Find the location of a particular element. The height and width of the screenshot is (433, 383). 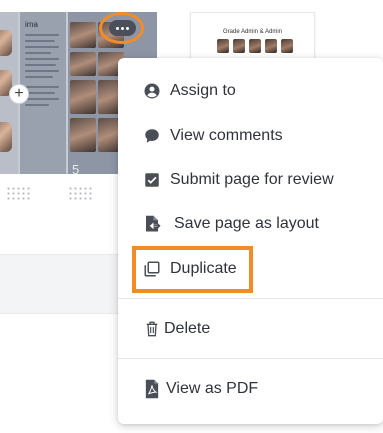

thumbnail-title: Grade Admin & Admin is located at coordinates (252, 32).